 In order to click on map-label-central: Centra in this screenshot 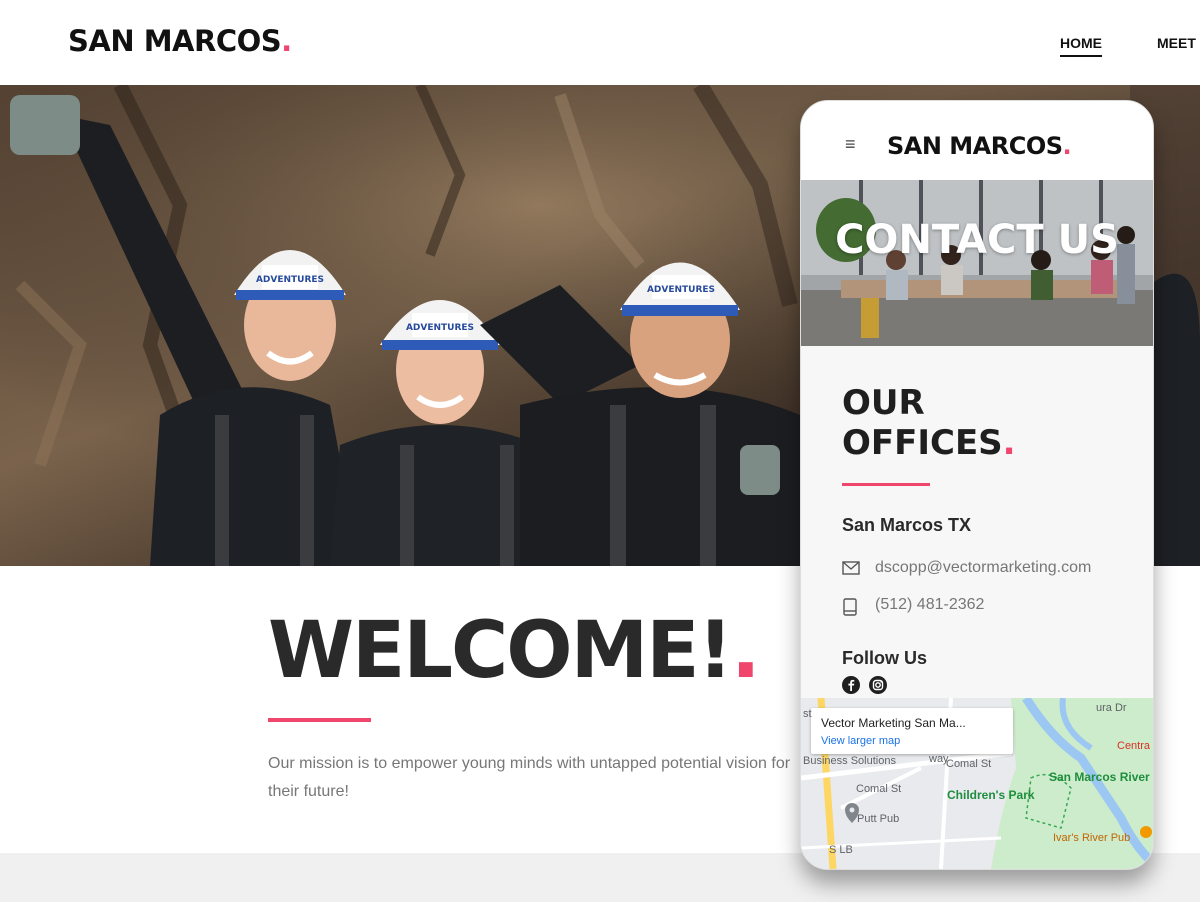, I will do `click(1134, 746)`.